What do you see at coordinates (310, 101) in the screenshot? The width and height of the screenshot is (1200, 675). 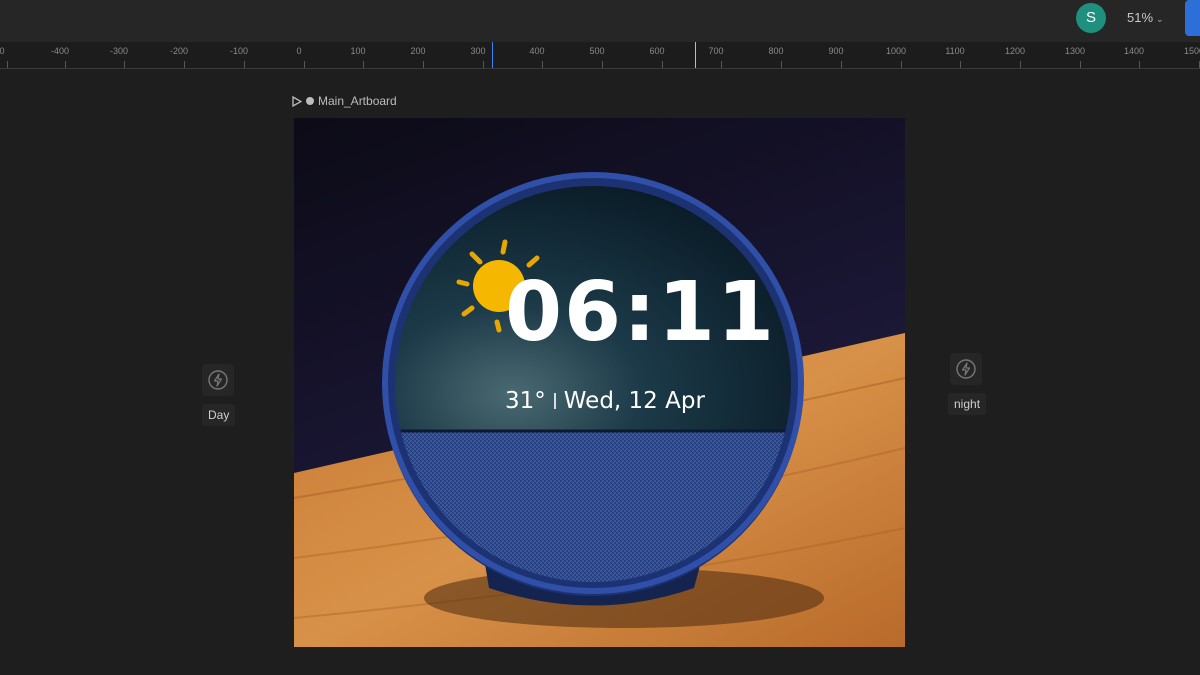 I see `state-dot-icon` at bounding box center [310, 101].